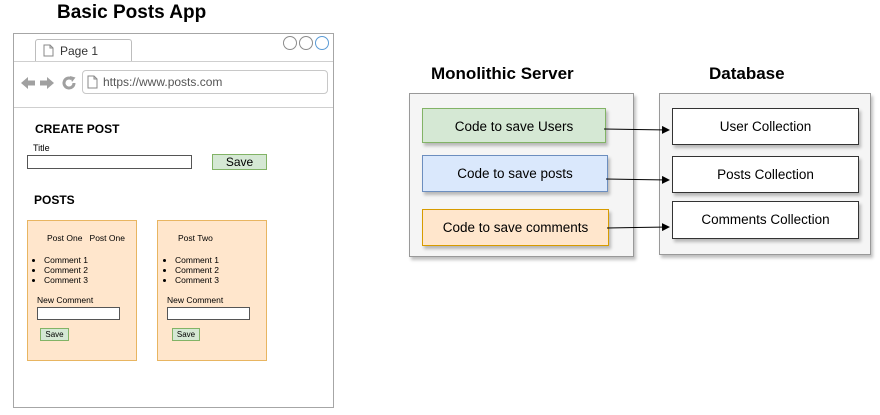 The image size is (880, 415). I want to click on connector-arrows, so click(636, 178).